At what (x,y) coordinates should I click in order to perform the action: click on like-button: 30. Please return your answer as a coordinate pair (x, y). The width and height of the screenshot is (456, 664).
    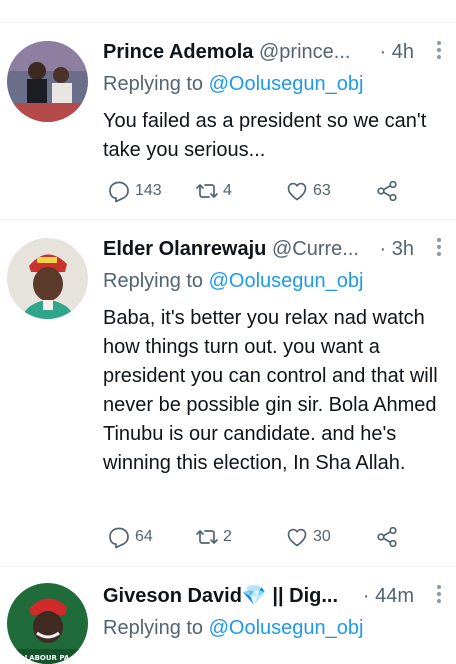
    Looking at the image, I should click on (308, 537).